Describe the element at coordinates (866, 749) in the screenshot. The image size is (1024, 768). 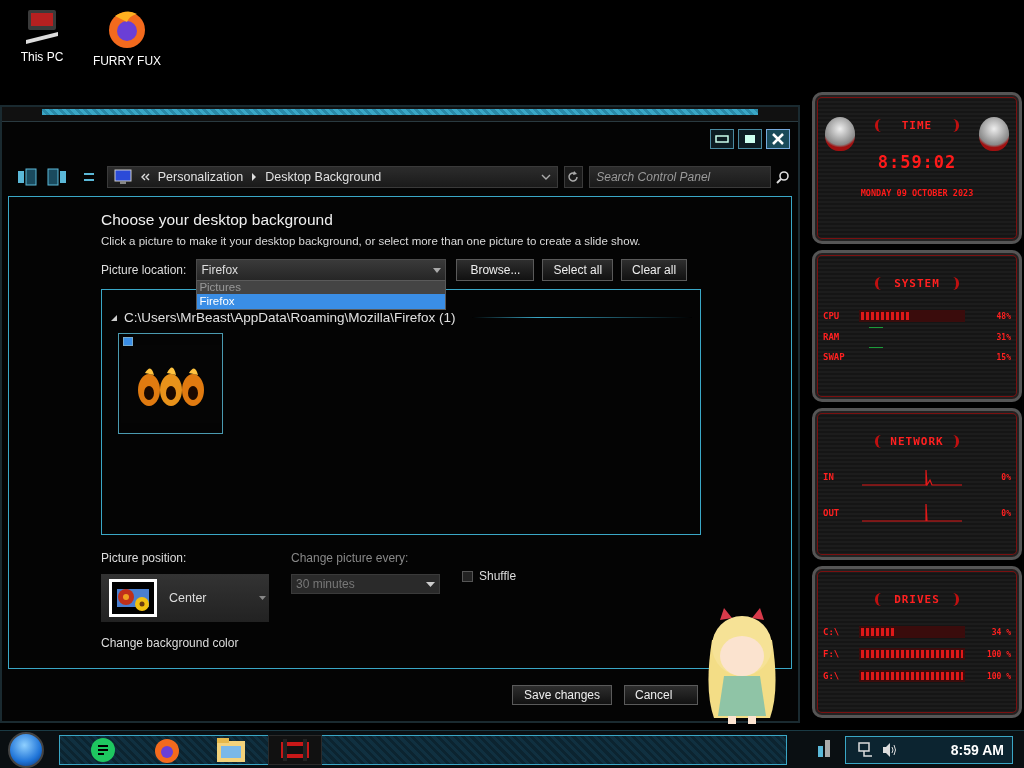
I see `network-icon` at that location.